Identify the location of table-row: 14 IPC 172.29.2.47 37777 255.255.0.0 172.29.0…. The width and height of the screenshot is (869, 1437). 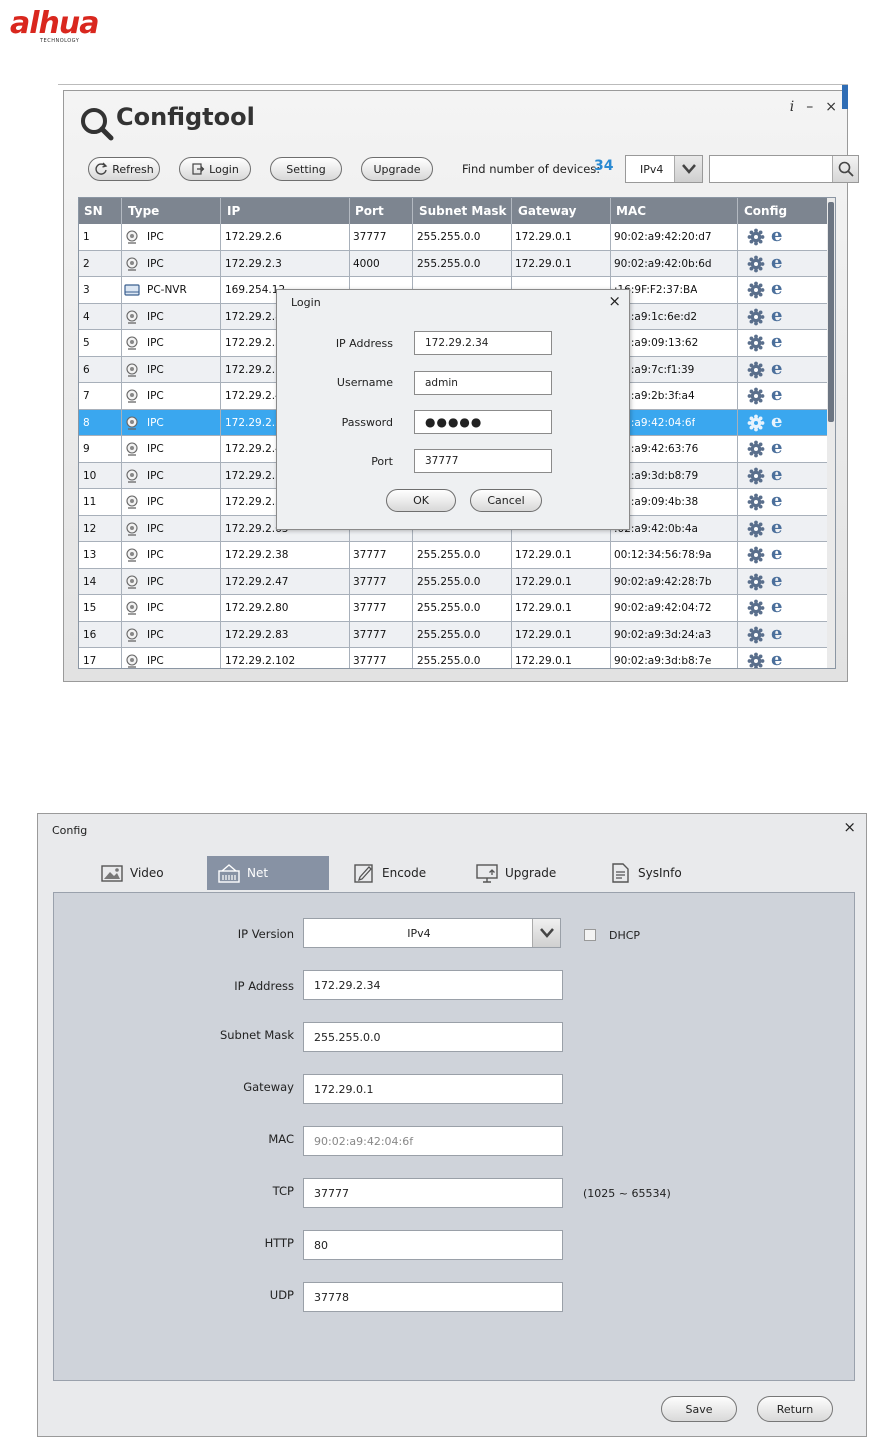
(454, 581).